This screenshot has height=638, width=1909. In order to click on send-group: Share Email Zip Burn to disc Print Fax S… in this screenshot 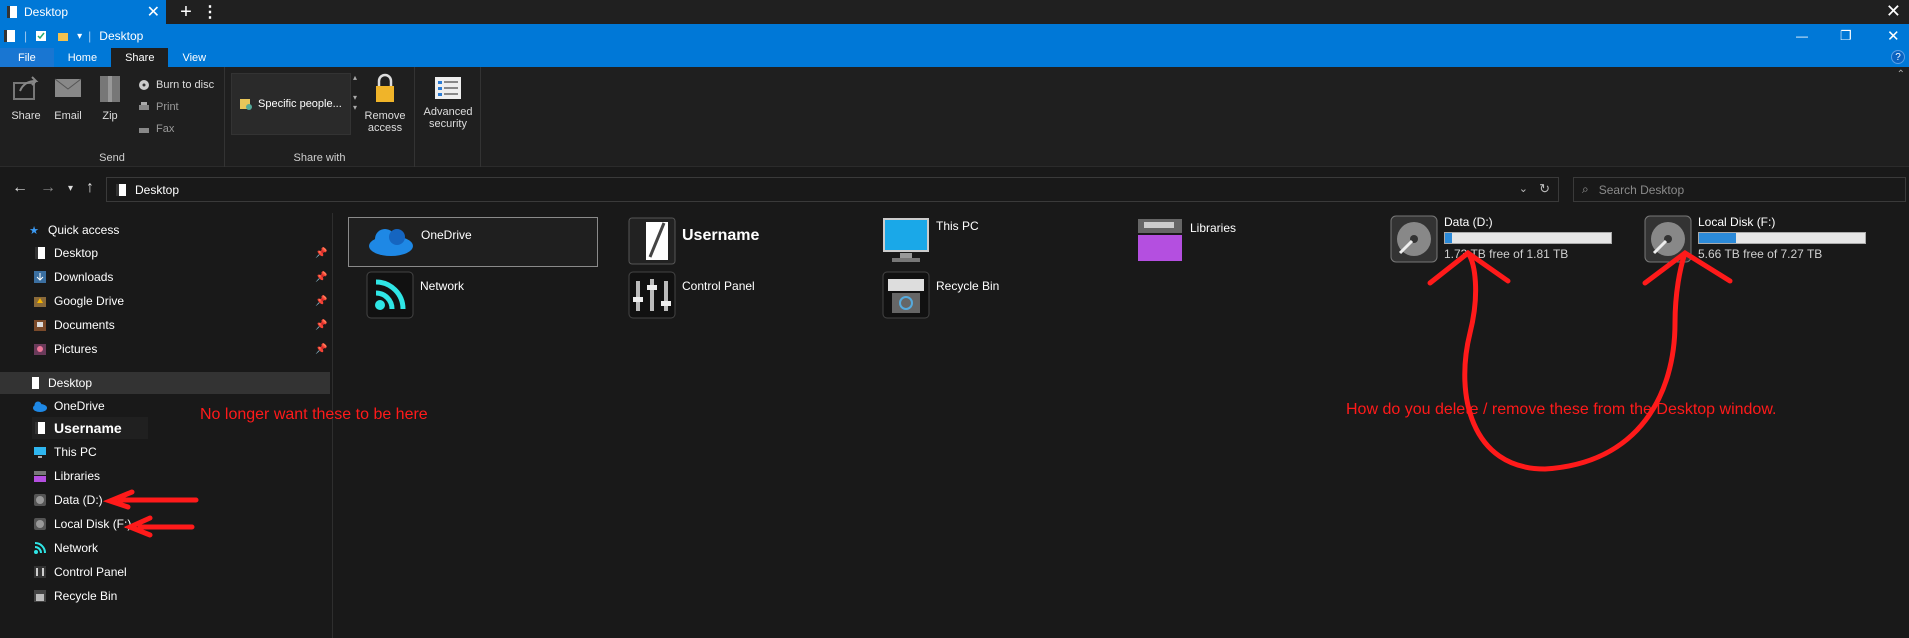, I will do `click(112, 117)`.